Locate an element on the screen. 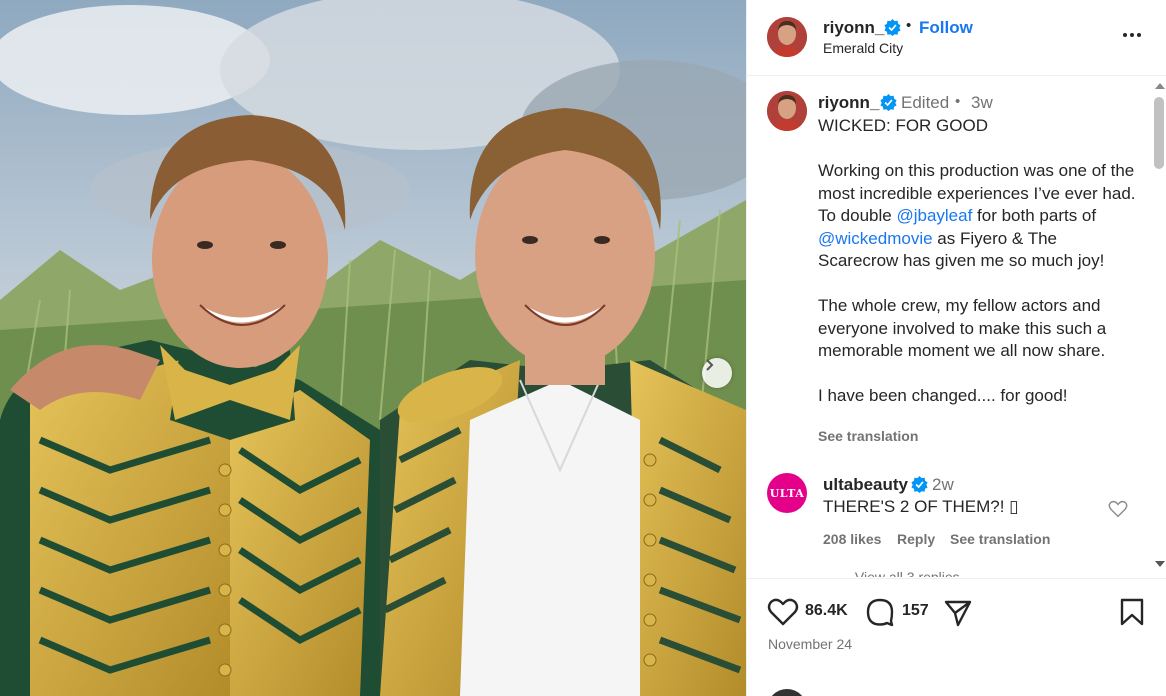 This screenshot has height=696, width=1166. scroll-up-arrow-icon is located at coordinates (1160, 86).